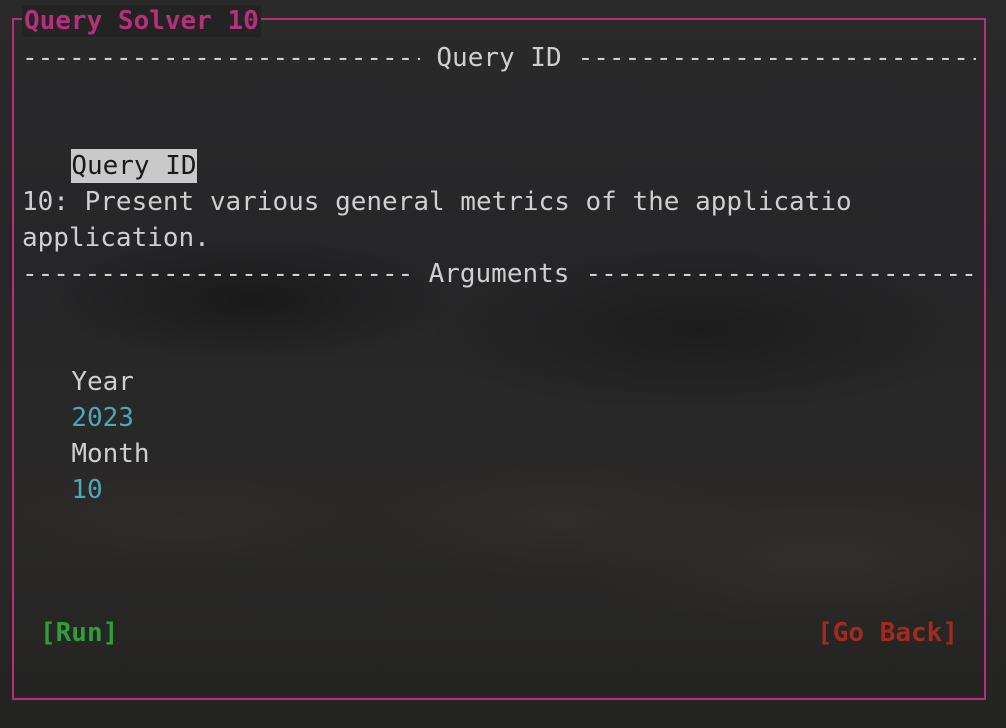  I want to click on year-label: Year, so click(102, 382).